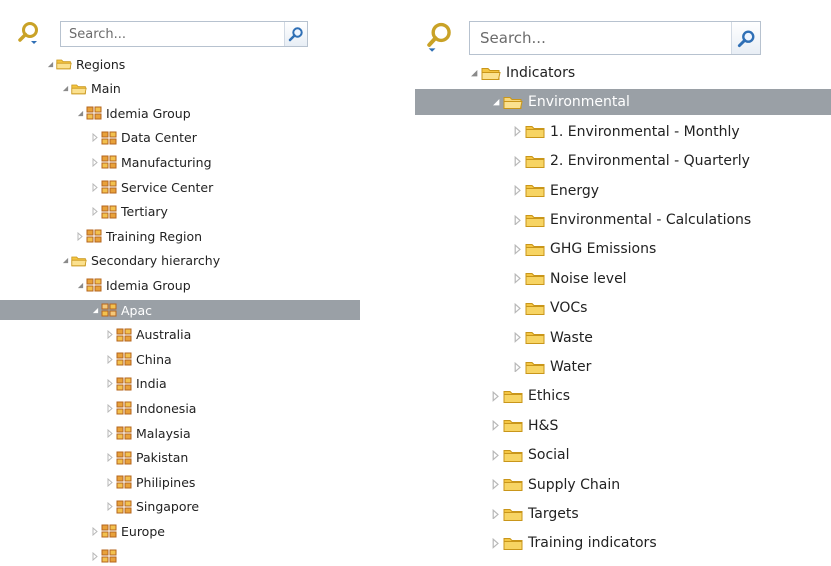  What do you see at coordinates (158, 137) in the screenshot?
I see `tree-node-label: Data Center` at bounding box center [158, 137].